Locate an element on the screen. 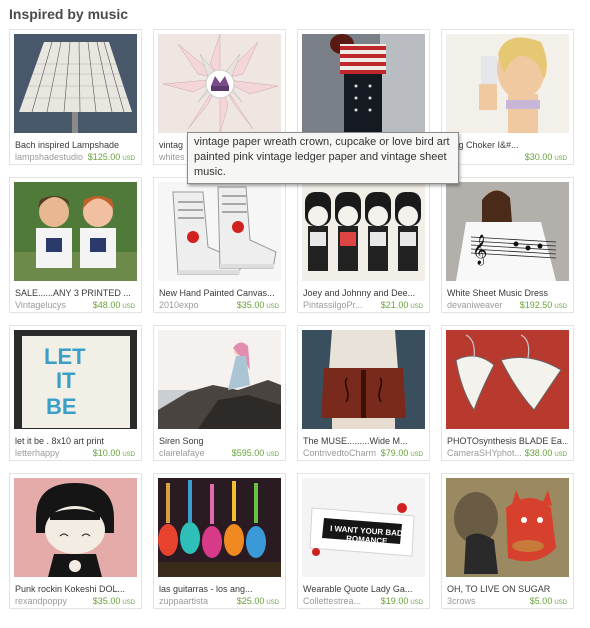 The image size is (590, 628). shop-name: rexandpoppy is located at coordinates (52, 601).